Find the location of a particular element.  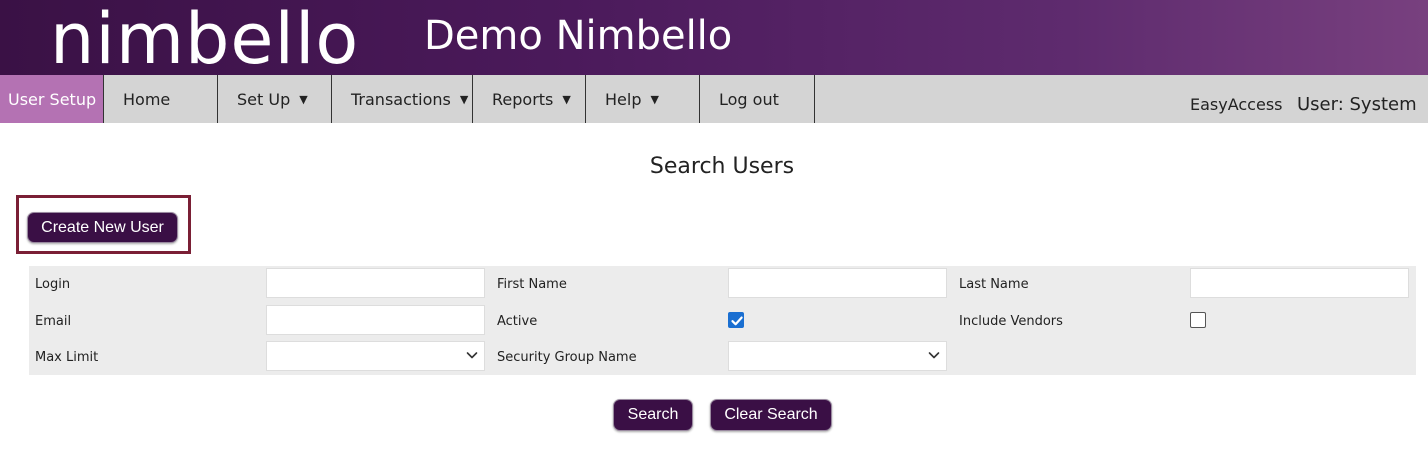

max-limit-label: Max Limit is located at coordinates (67, 357).